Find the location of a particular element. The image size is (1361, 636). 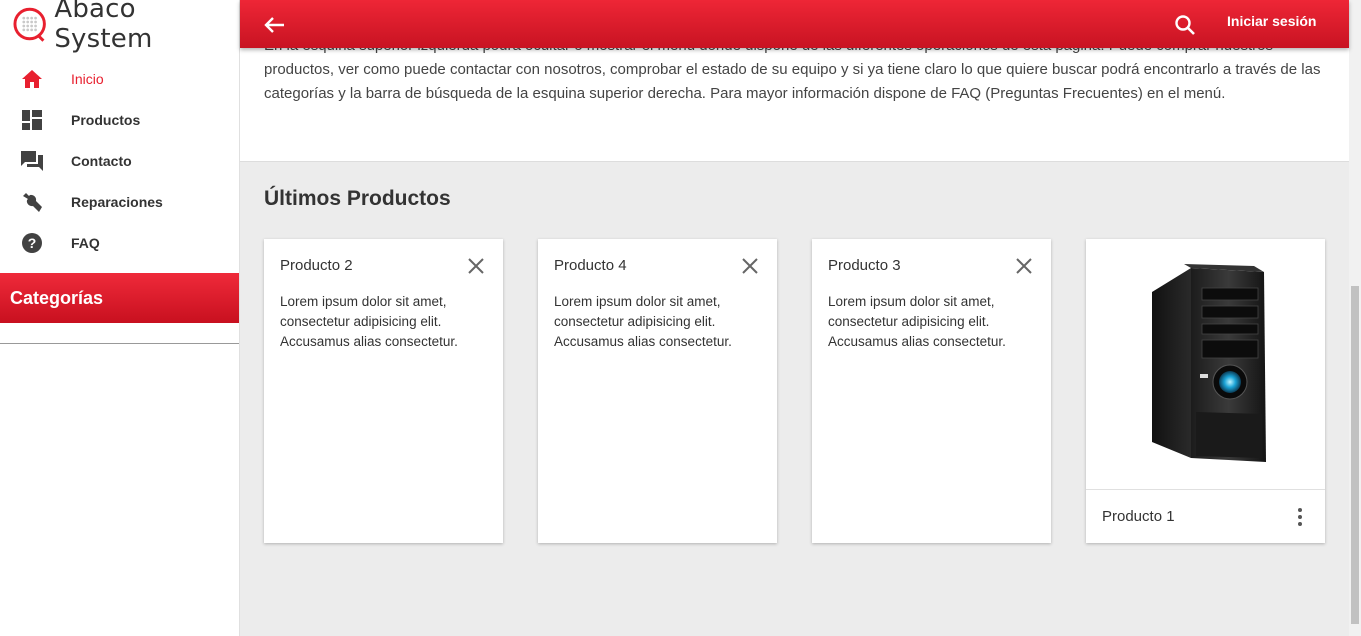

sidebar-divider is located at coordinates (119, 343).